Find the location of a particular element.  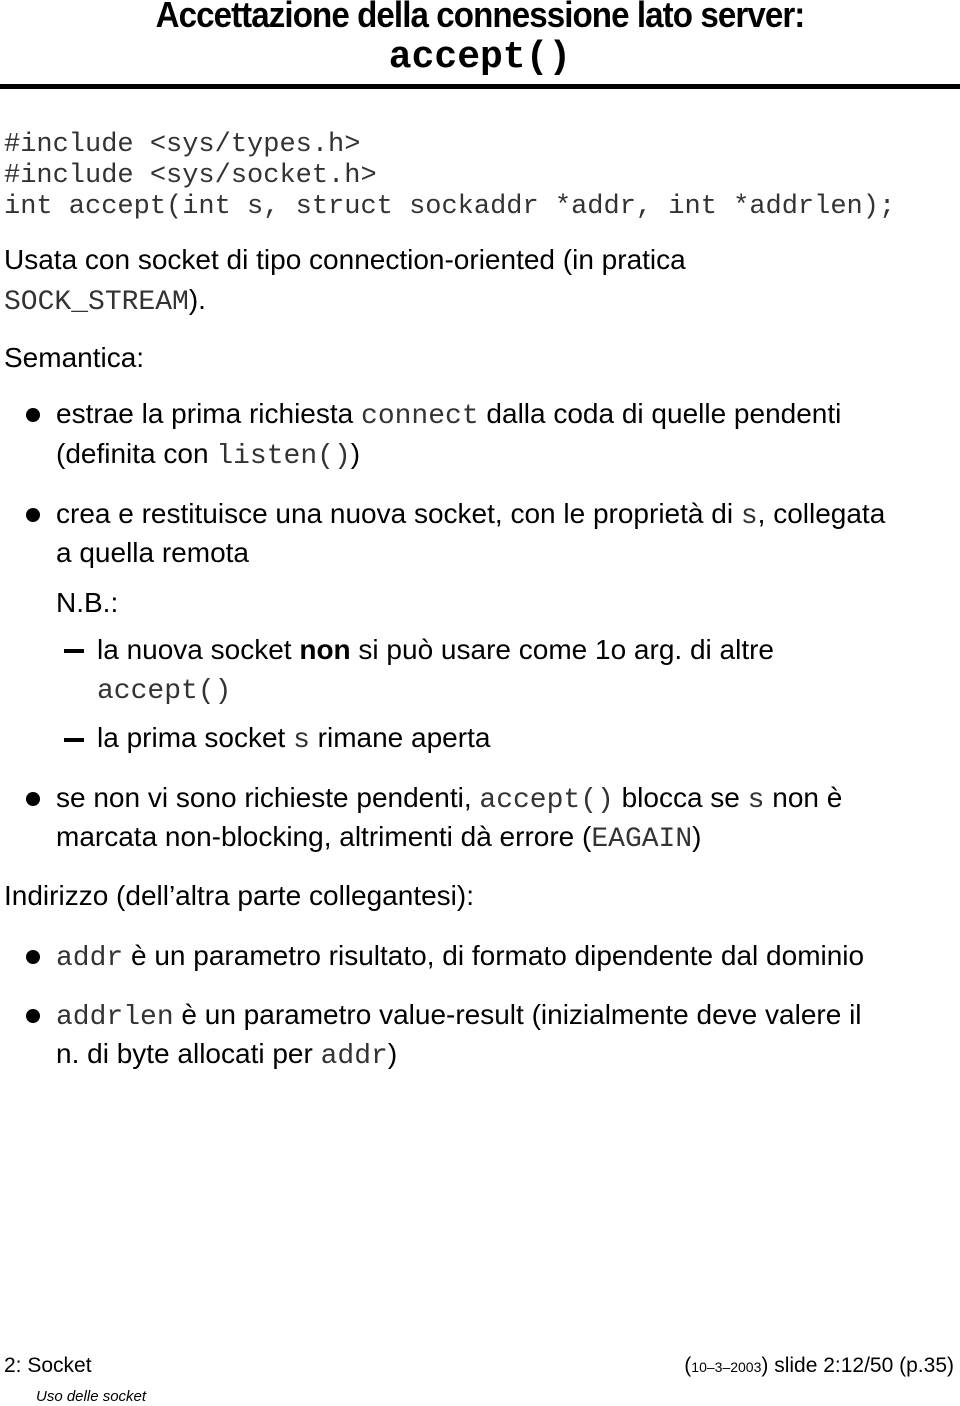

text: estrae la prima richiesta is located at coordinates (209, 413).